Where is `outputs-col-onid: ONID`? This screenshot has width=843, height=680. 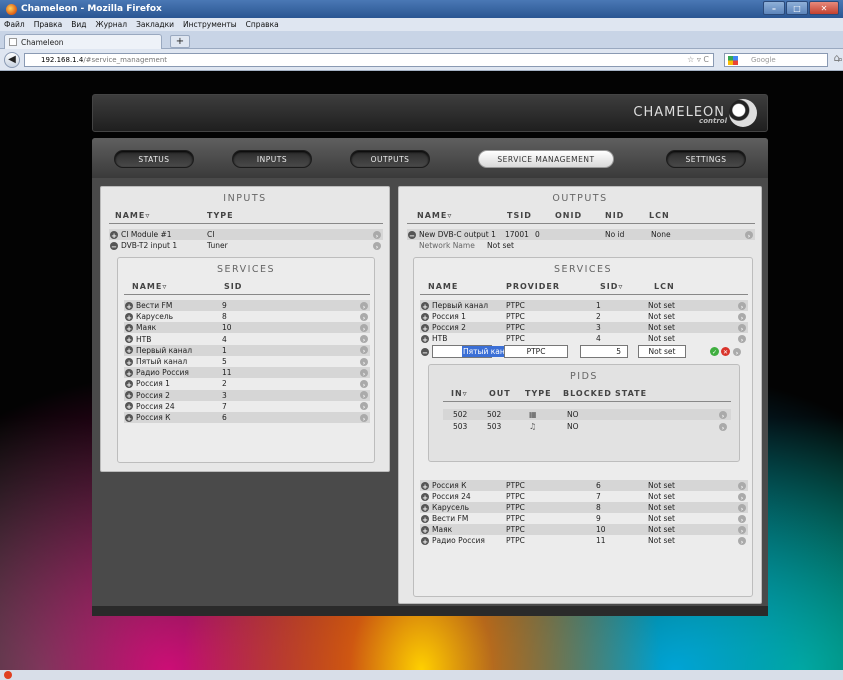 outputs-col-onid: ONID is located at coordinates (568, 215).